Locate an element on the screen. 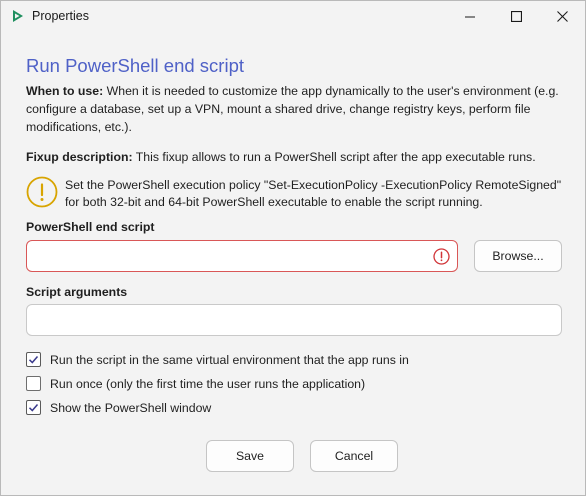  script-arguments-label: Script arguments is located at coordinates (77, 292).